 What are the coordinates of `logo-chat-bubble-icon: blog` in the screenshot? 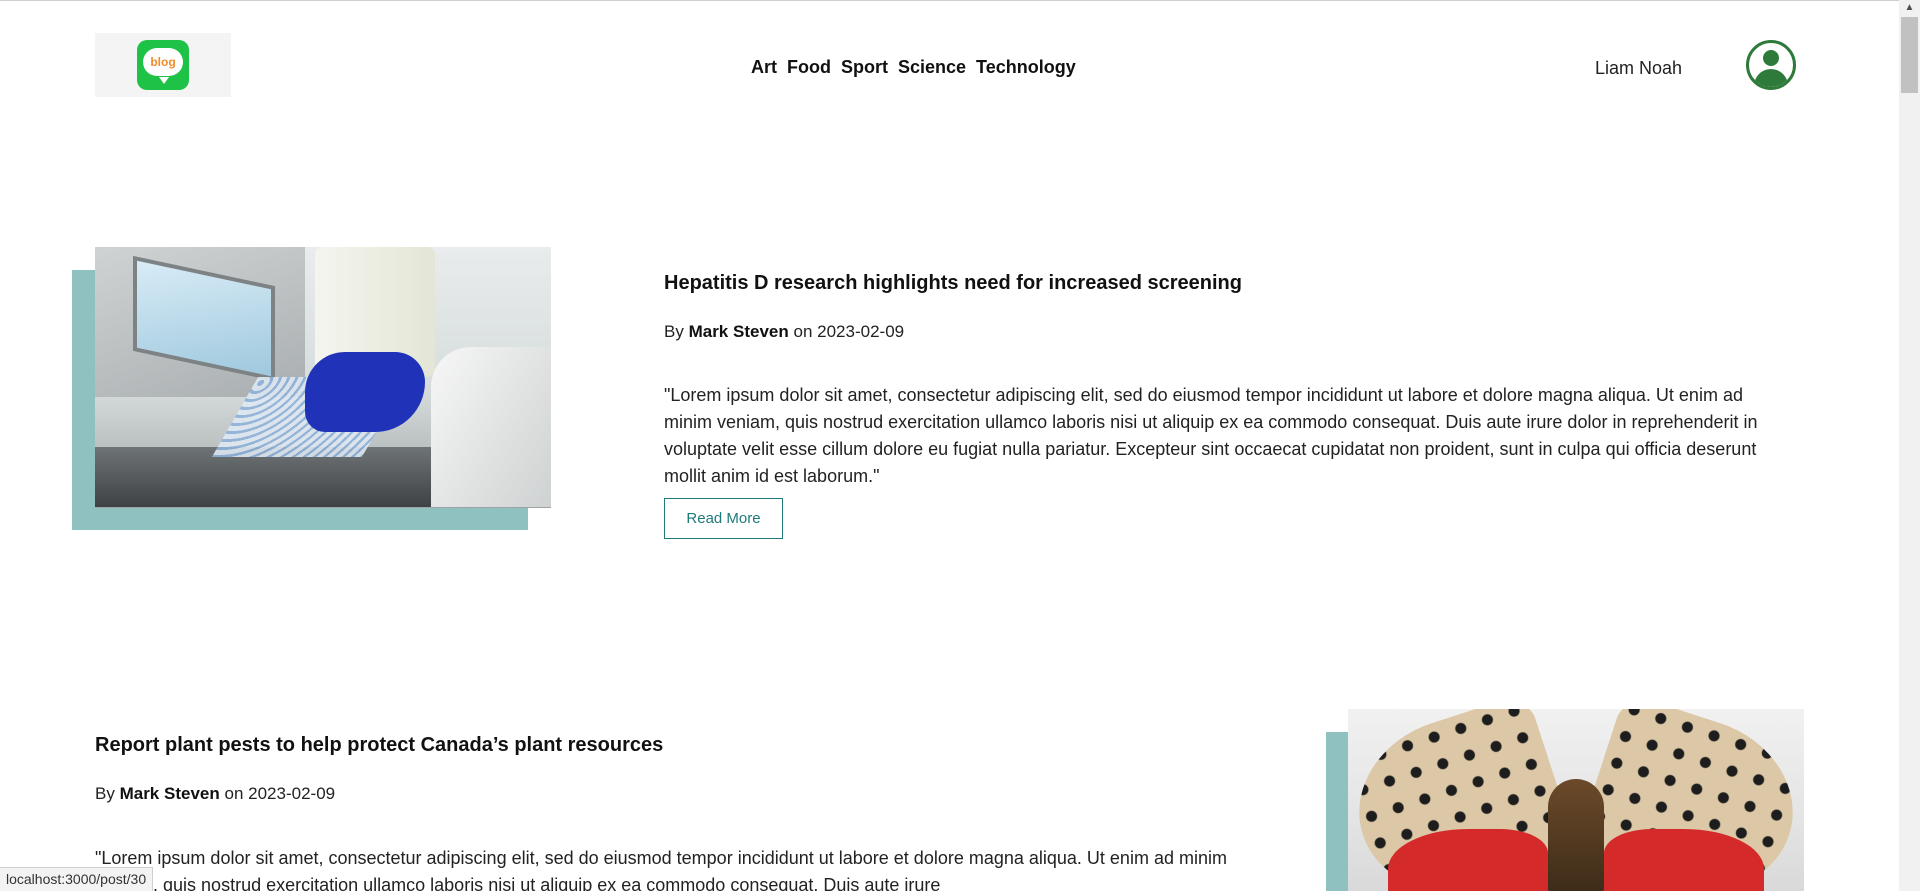 It's located at (163, 65).